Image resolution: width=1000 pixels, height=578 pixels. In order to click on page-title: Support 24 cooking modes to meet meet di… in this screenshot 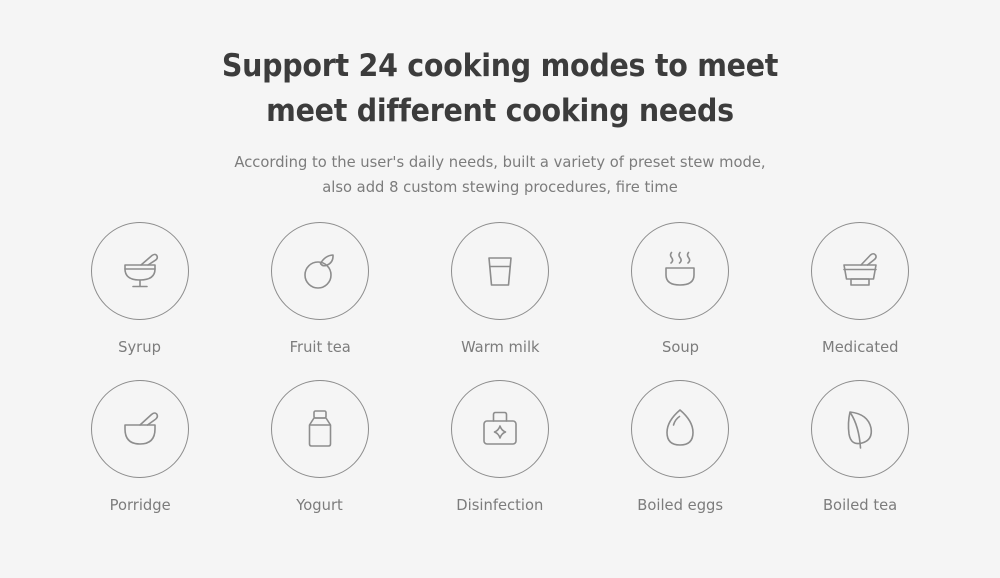, I will do `click(500, 89)`.